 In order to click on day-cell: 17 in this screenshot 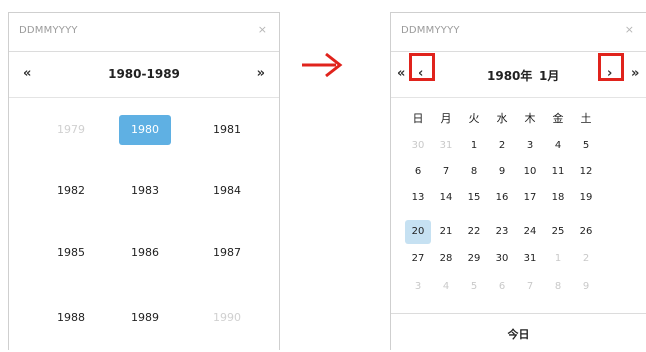, I will do `click(530, 198)`.